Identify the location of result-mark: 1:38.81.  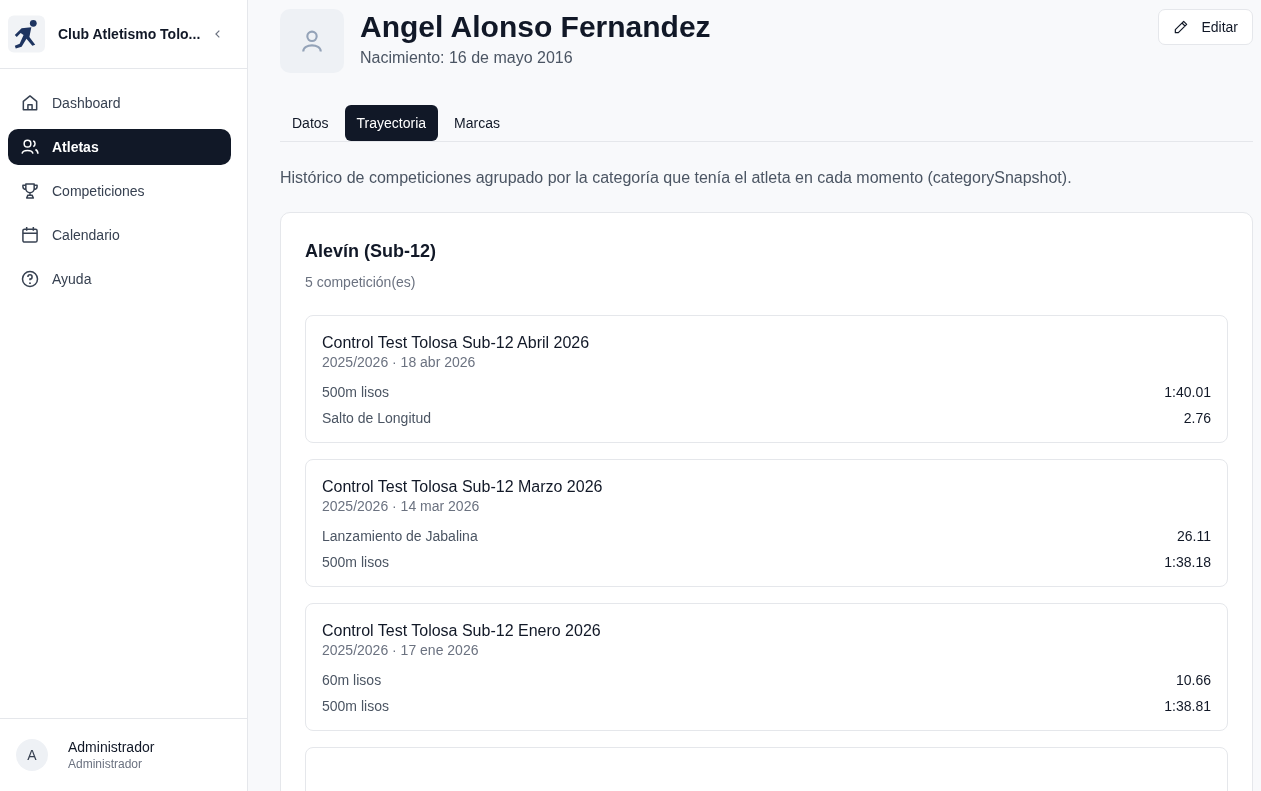
(1187, 706).